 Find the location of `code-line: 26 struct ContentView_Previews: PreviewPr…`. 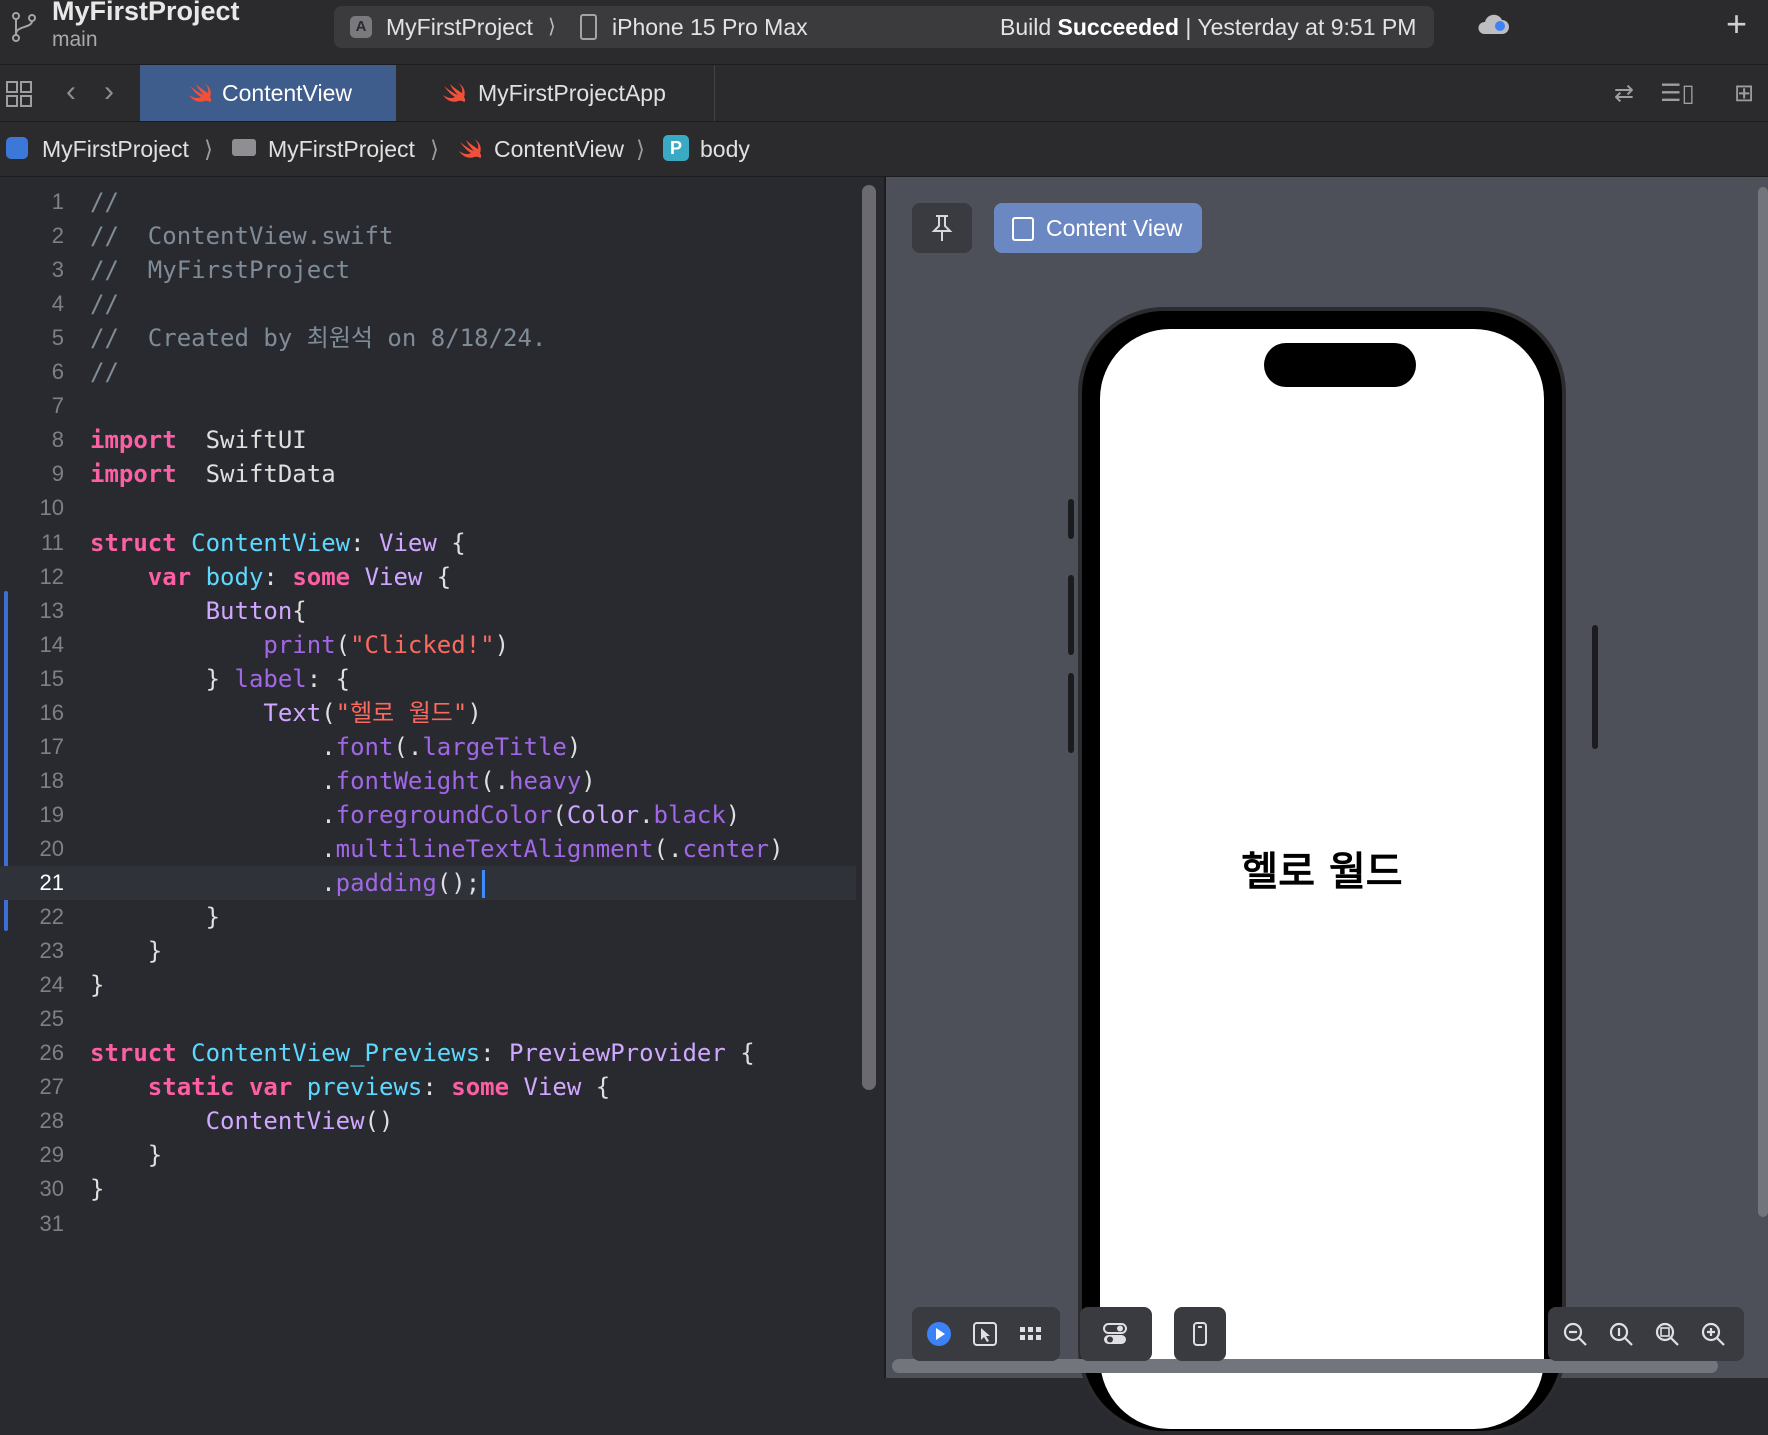

code-line: 26 struct ContentView_Previews: PreviewPr… is located at coordinates (428, 1053).